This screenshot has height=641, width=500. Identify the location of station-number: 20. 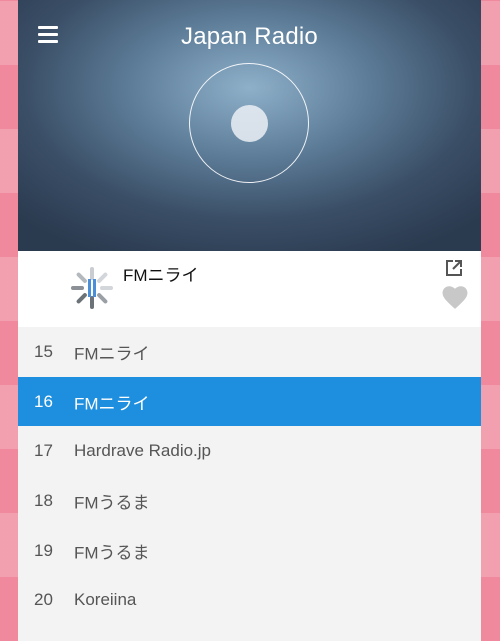
(43, 600).